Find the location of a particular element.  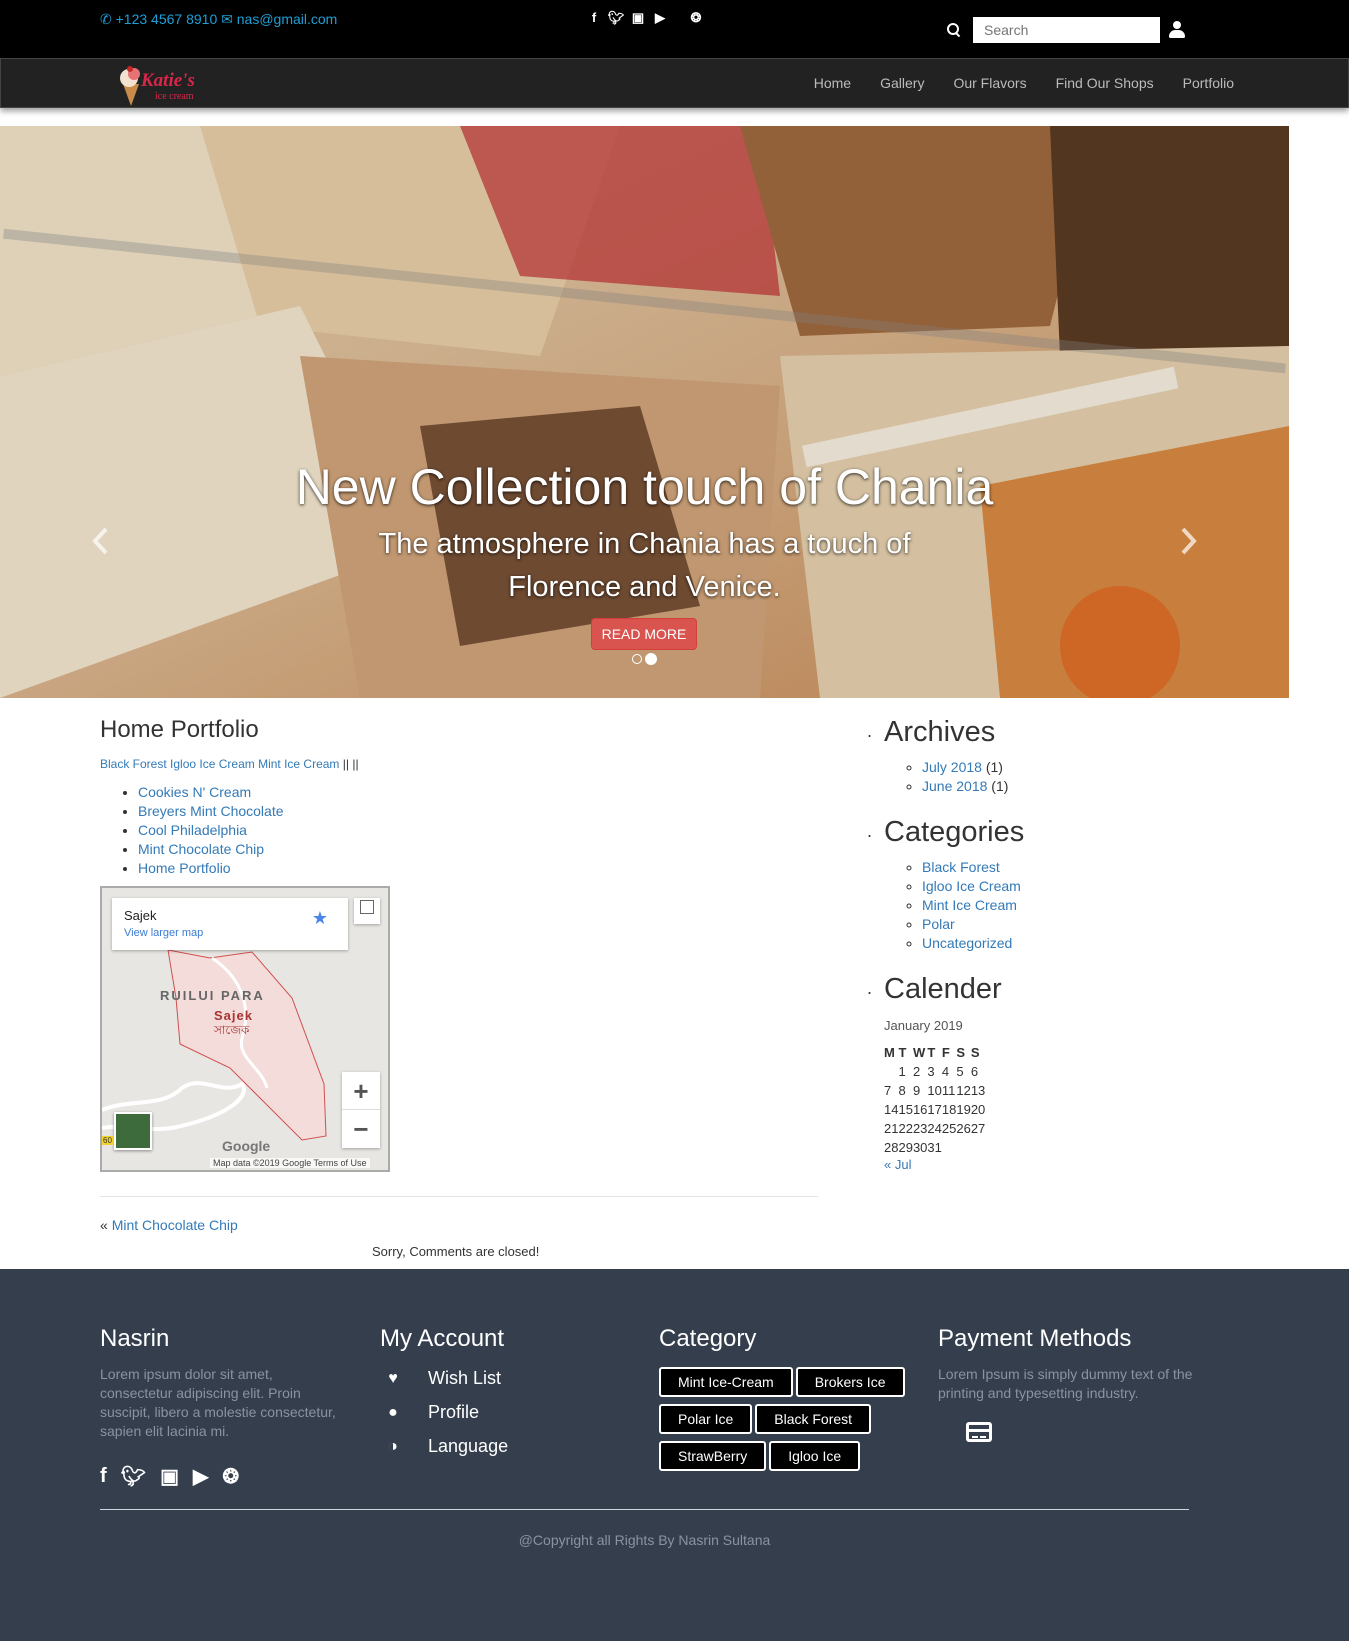

search-input is located at coordinates (1066, 30).